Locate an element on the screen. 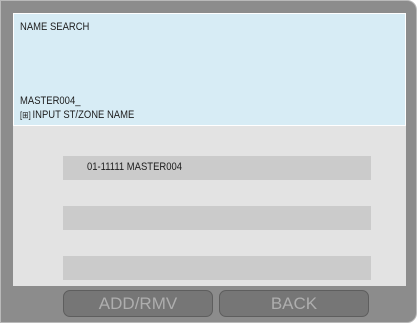  input-hint-text: INPUT ST/ZONE NAME is located at coordinates (83, 115).